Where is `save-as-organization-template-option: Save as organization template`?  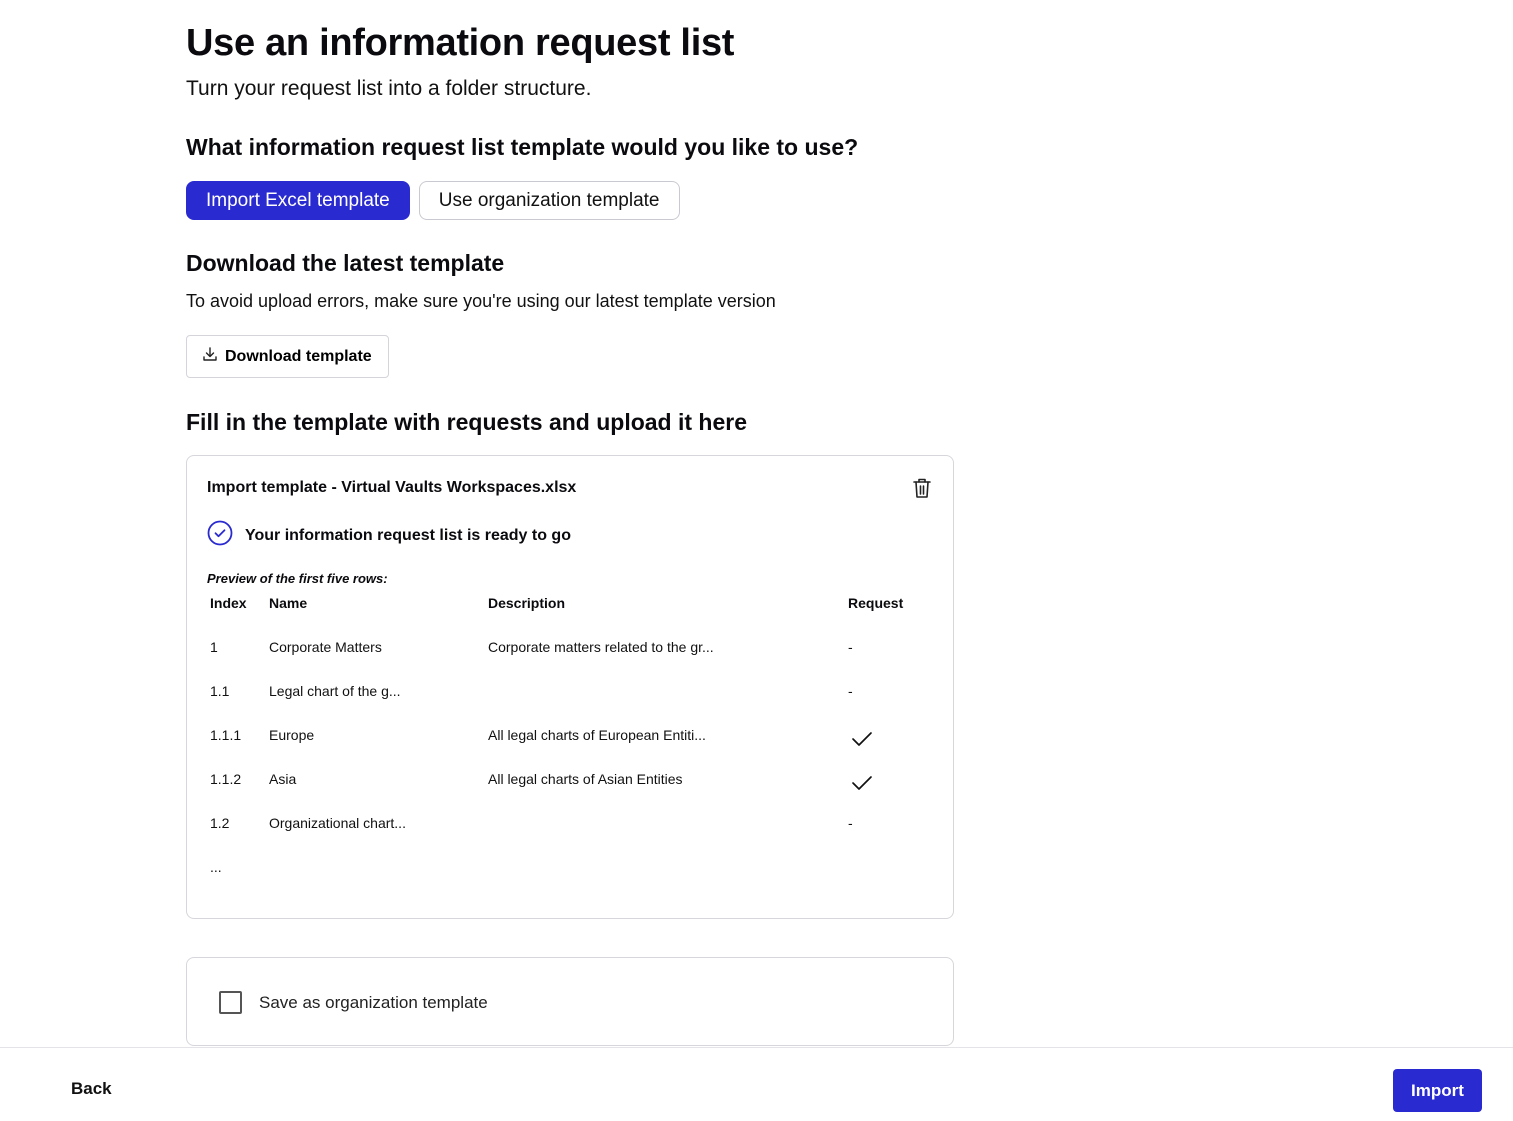
save-as-organization-template-option: Save as organization template is located at coordinates (353, 1002).